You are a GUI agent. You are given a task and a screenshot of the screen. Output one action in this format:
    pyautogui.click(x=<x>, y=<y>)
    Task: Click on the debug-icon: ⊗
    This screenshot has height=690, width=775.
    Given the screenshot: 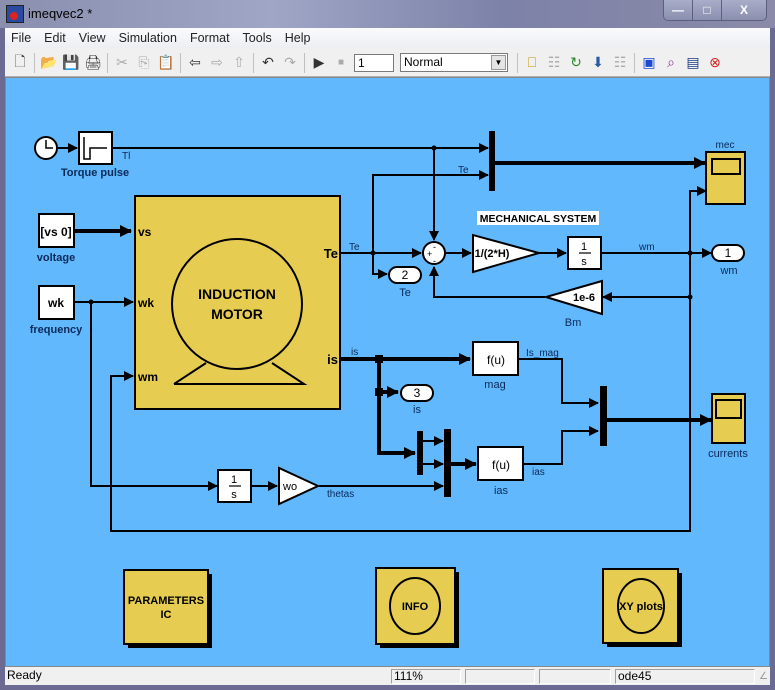 What is the action you would take?
    pyautogui.click(x=715, y=62)
    